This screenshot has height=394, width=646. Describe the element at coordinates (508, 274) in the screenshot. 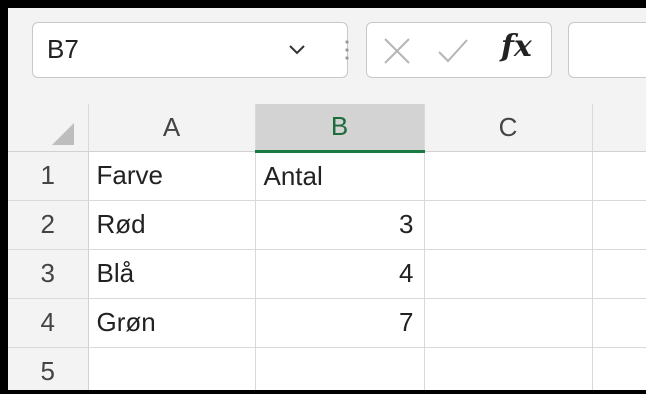

I see `cell-c3` at that location.